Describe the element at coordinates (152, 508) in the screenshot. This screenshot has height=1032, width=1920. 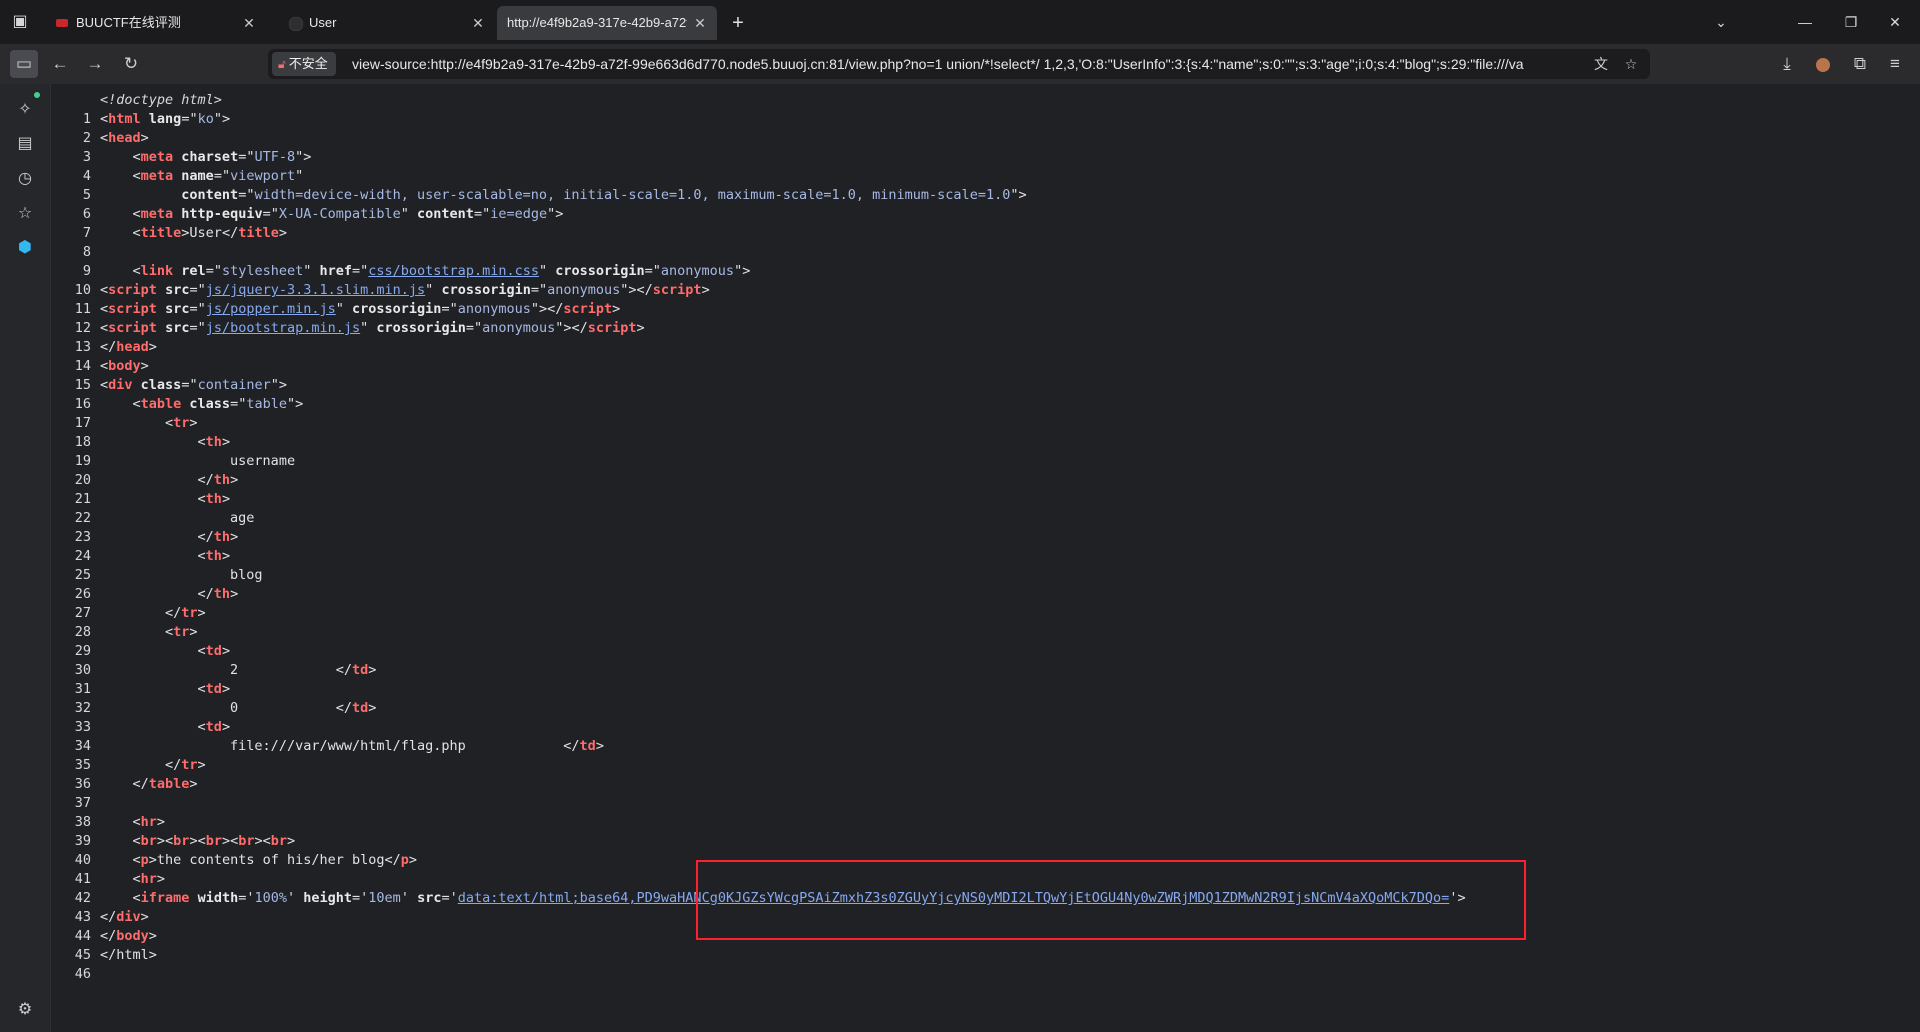
I see `source-line: 22 <th>` at that location.